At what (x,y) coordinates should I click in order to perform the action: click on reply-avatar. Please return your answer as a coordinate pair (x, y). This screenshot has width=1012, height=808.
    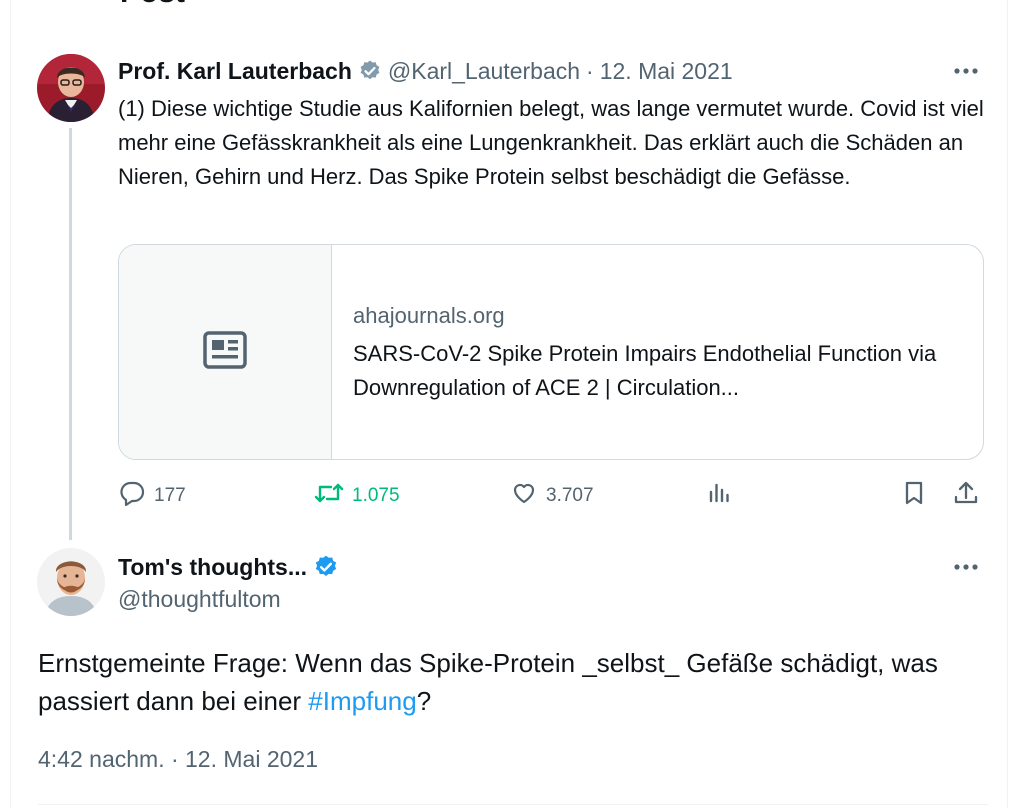
    Looking at the image, I should click on (71, 582).